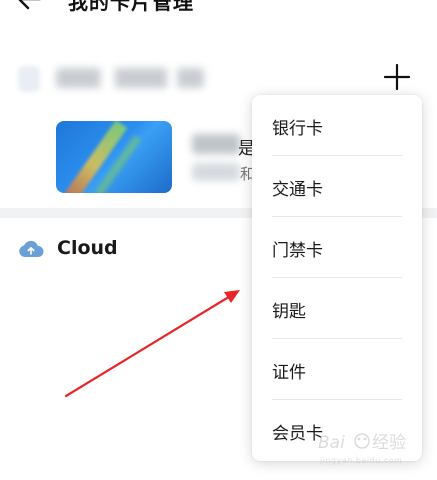  I want to click on menu-item-label: 钥匙, so click(289, 312).